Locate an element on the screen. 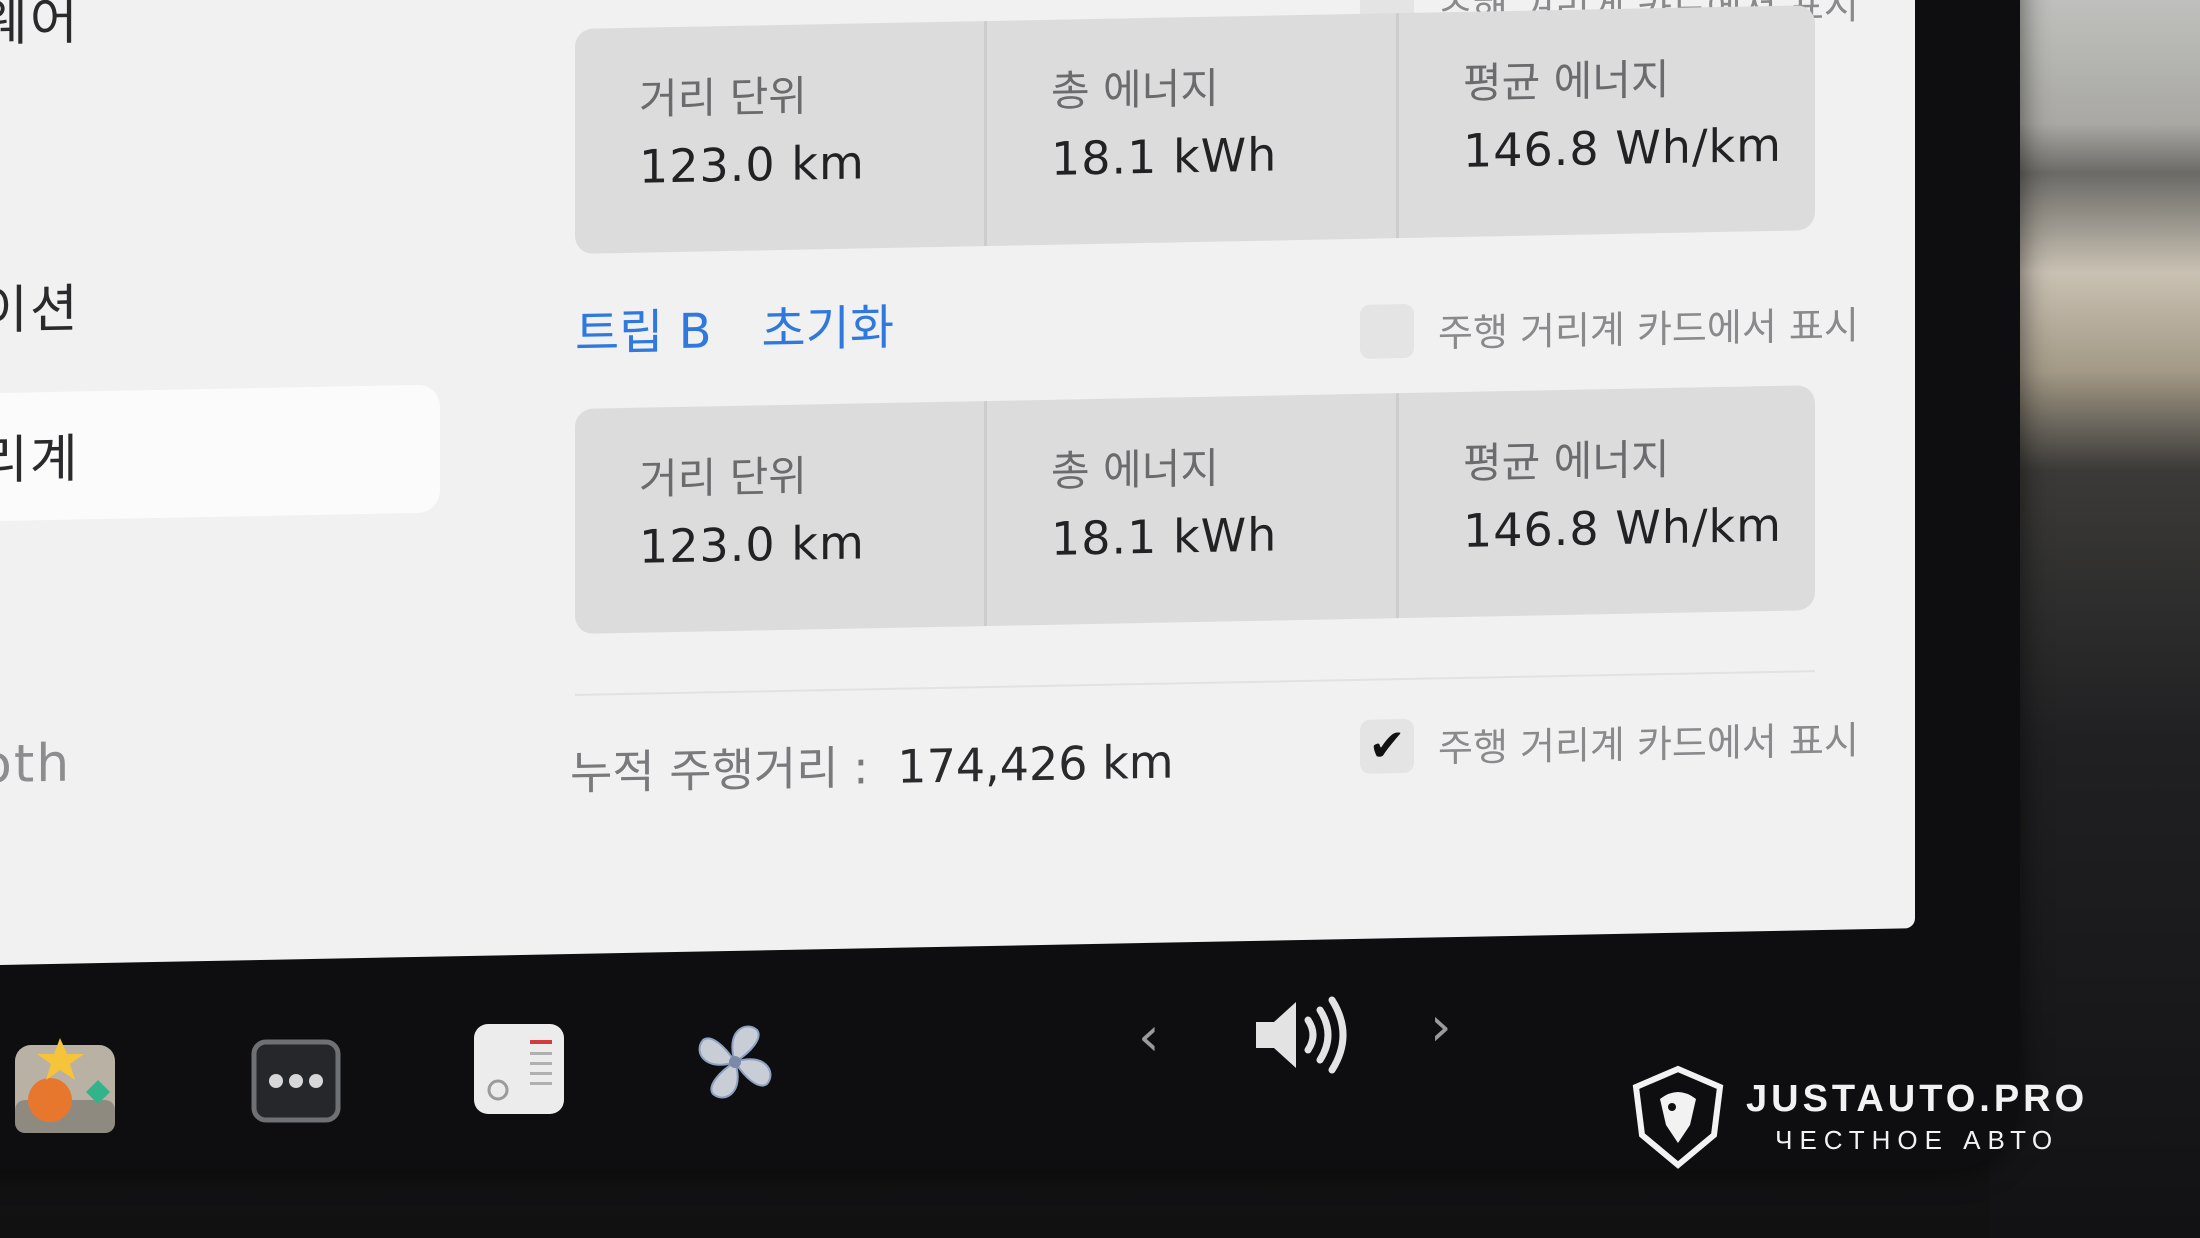  next-arrow-button: › is located at coordinates (1441, 1026).